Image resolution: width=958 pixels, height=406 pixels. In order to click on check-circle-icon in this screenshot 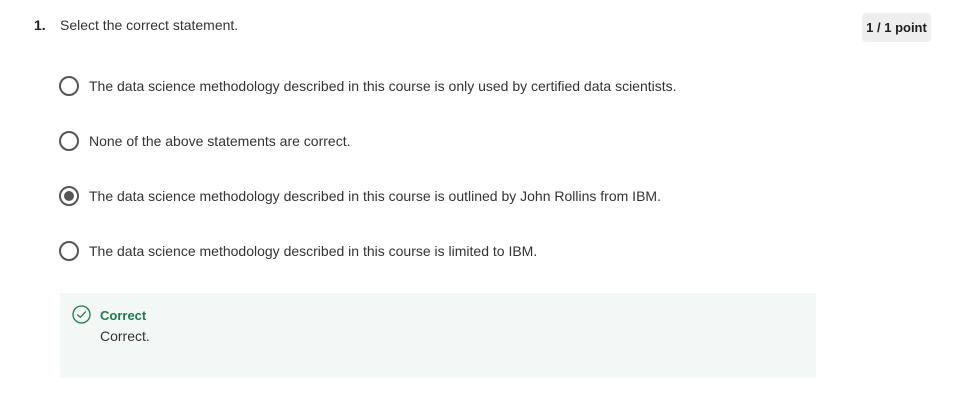, I will do `click(81, 314)`.